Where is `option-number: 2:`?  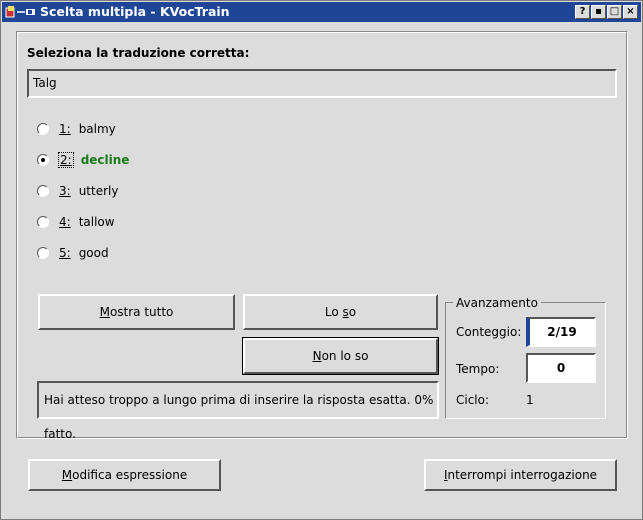 option-number: 2: is located at coordinates (66, 160).